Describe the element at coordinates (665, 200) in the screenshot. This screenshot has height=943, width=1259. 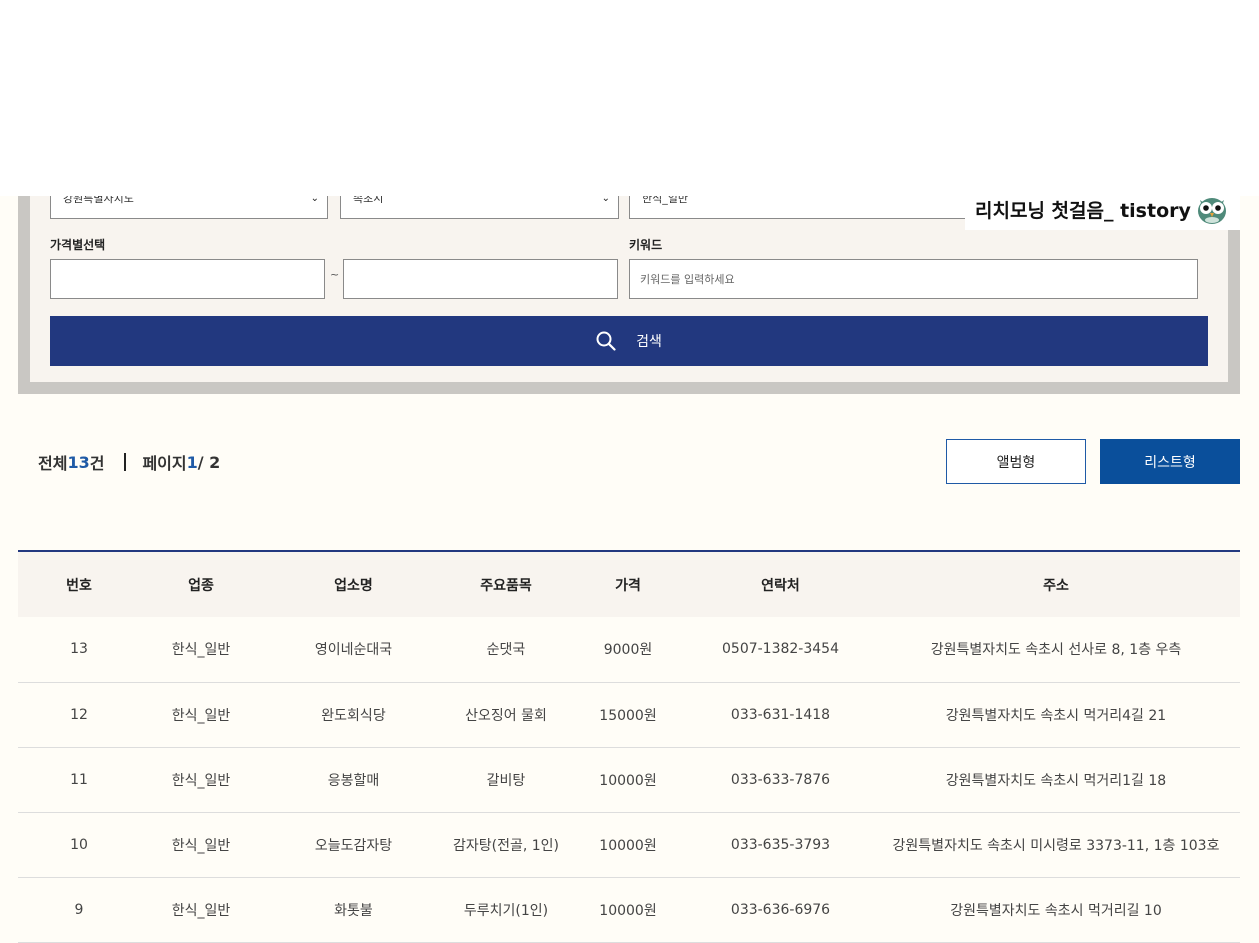
I see `category-select-value: 한식_일반` at that location.